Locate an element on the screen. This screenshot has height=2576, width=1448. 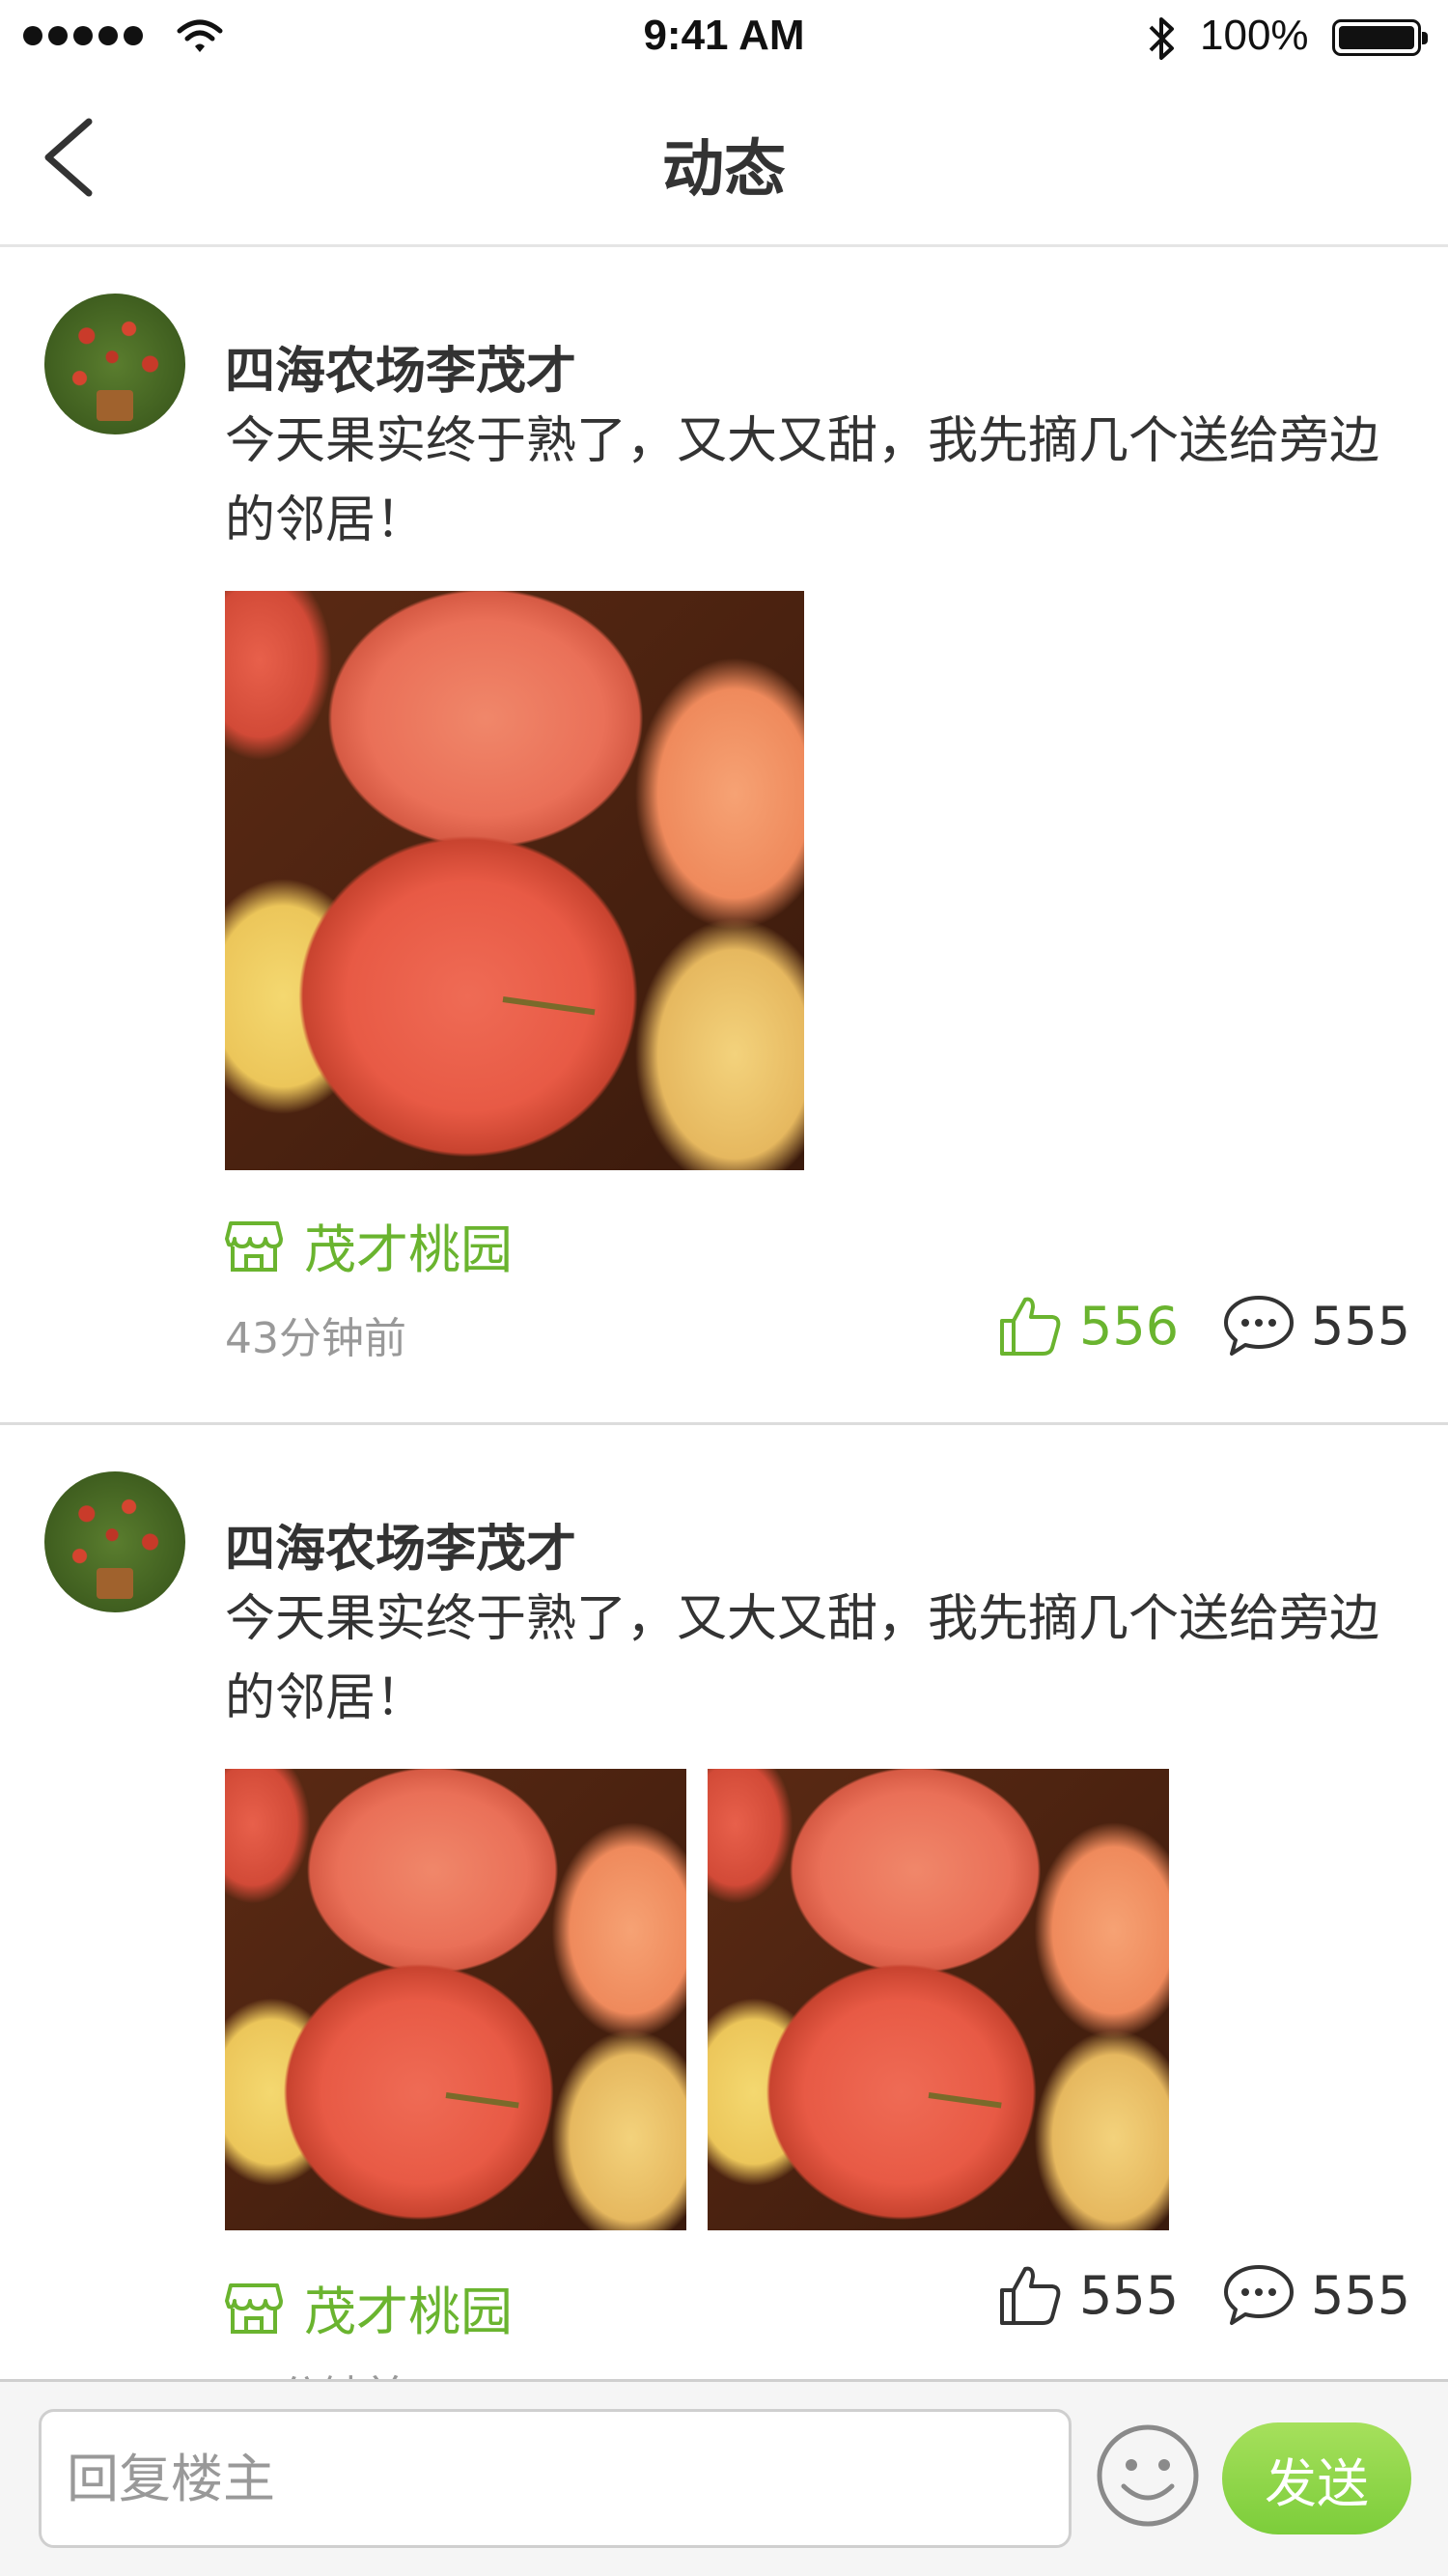
battery-percent: 100% is located at coordinates (1254, 36).